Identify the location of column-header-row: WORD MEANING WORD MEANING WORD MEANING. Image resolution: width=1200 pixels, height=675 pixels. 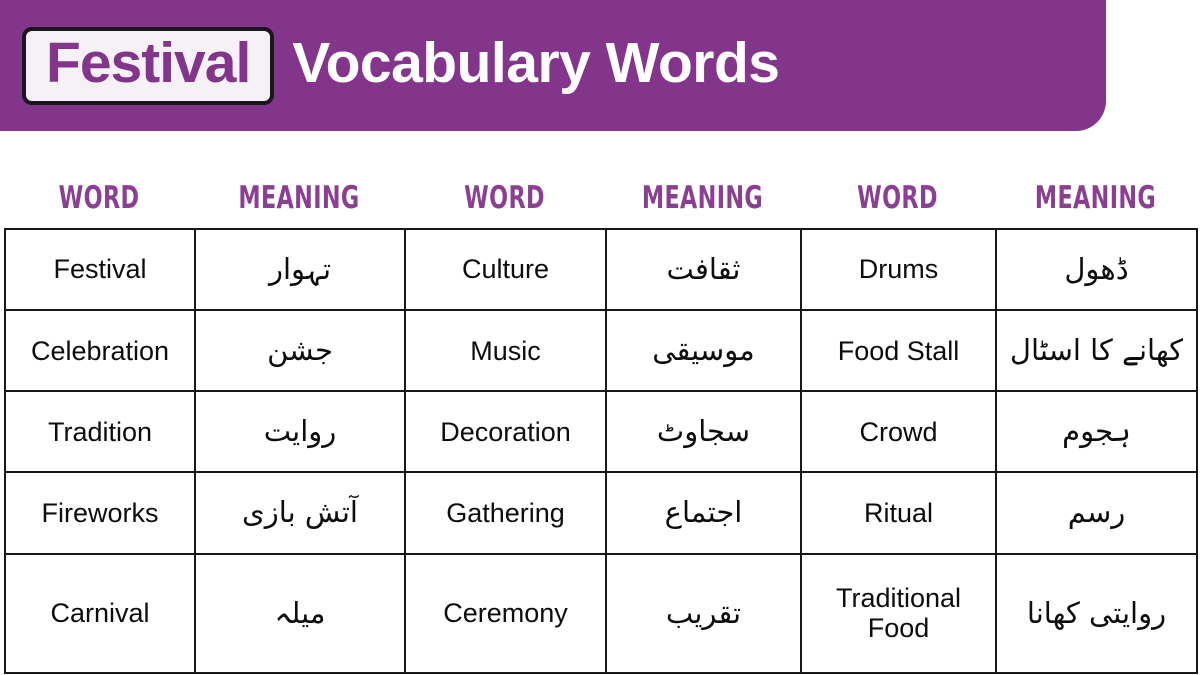
(600, 198).